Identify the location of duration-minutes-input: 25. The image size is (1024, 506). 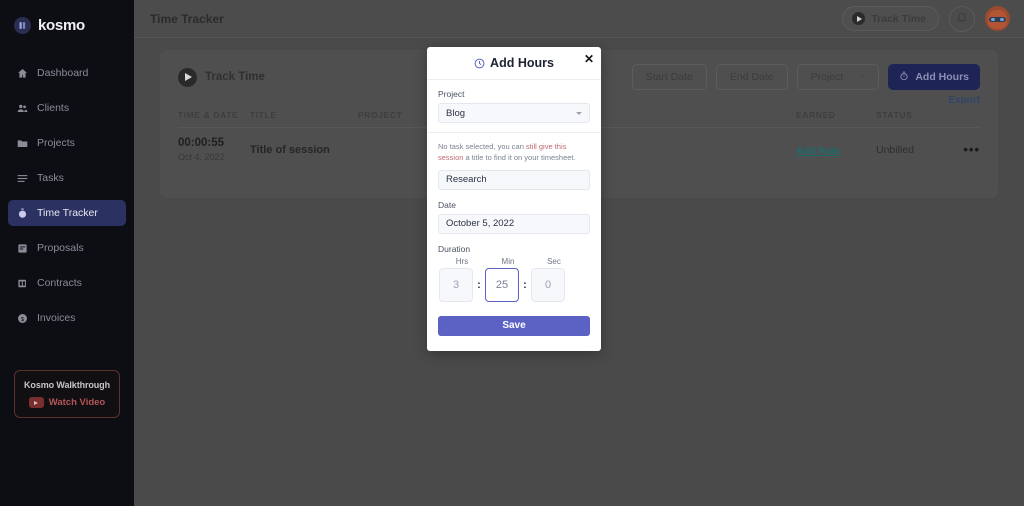
(502, 284).